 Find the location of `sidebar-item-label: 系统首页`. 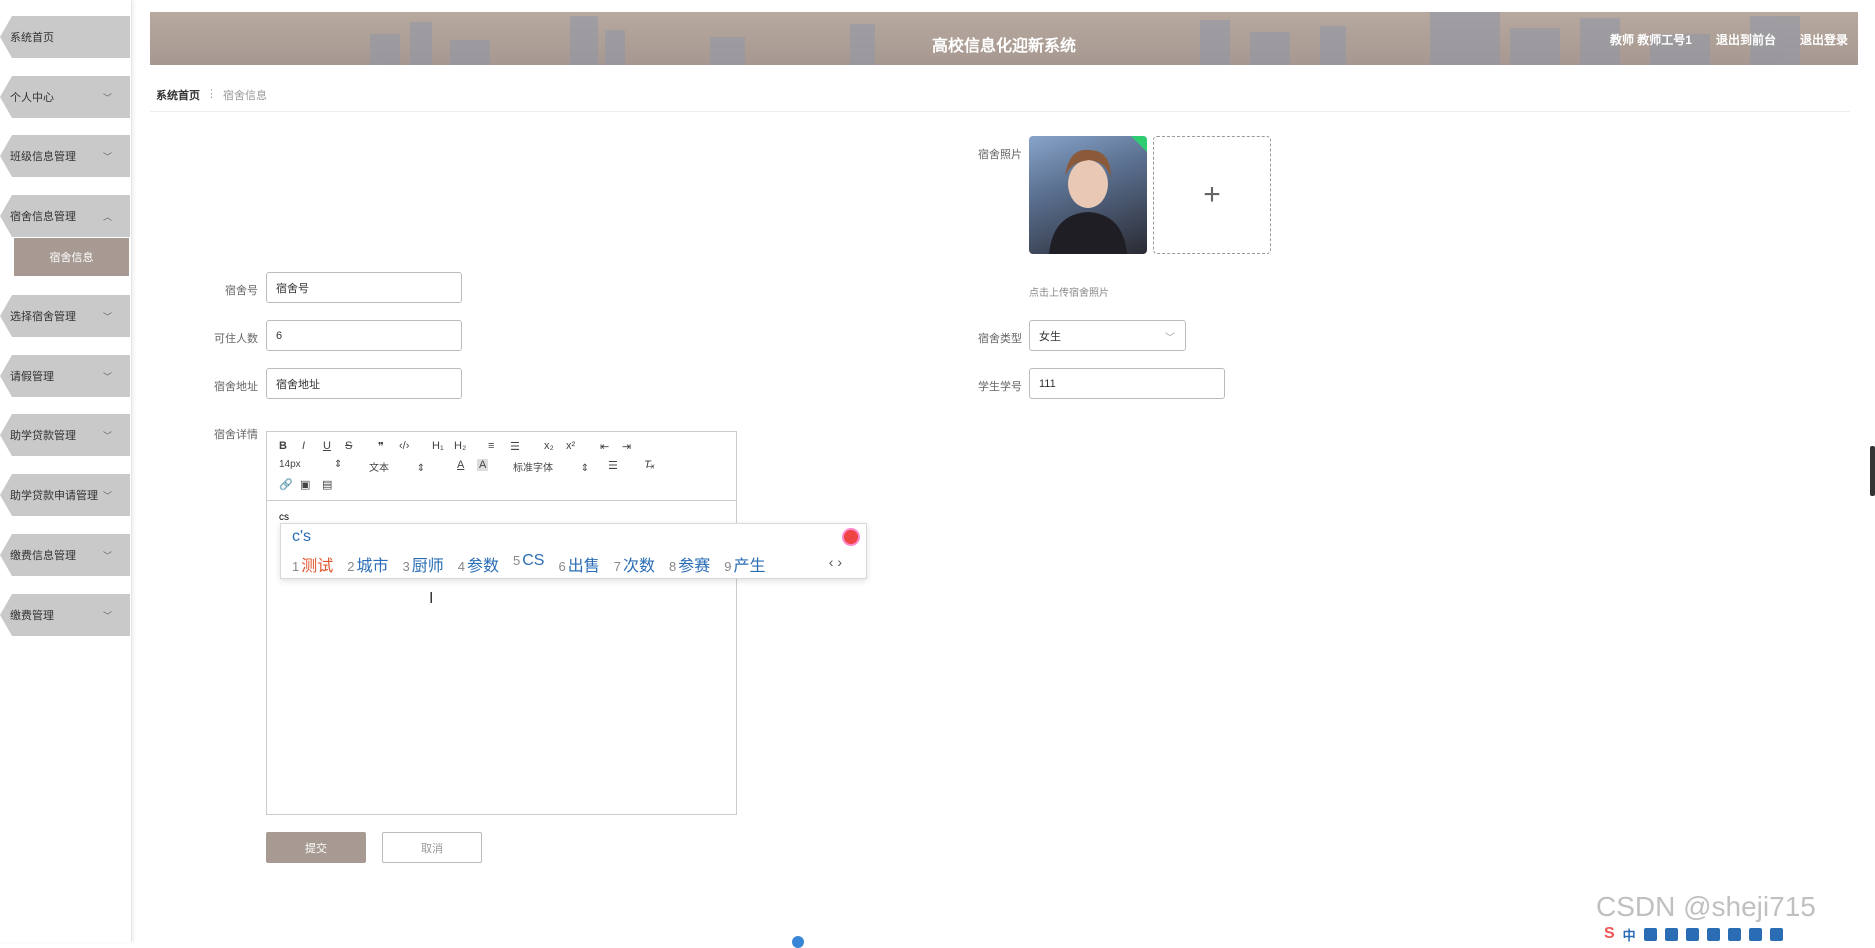

sidebar-item-label: 系统首页 is located at coordinates (32, 38).